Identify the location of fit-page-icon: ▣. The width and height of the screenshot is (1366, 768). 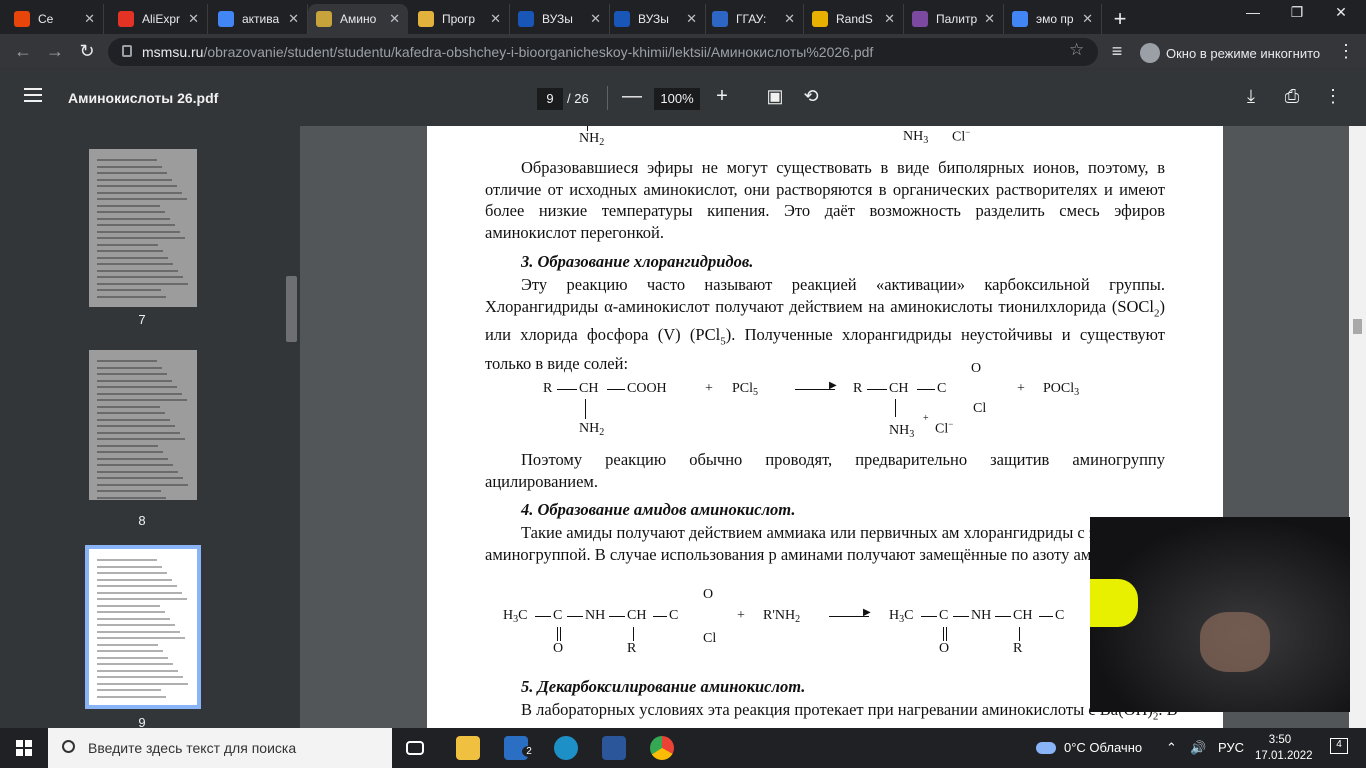
(775, 96).